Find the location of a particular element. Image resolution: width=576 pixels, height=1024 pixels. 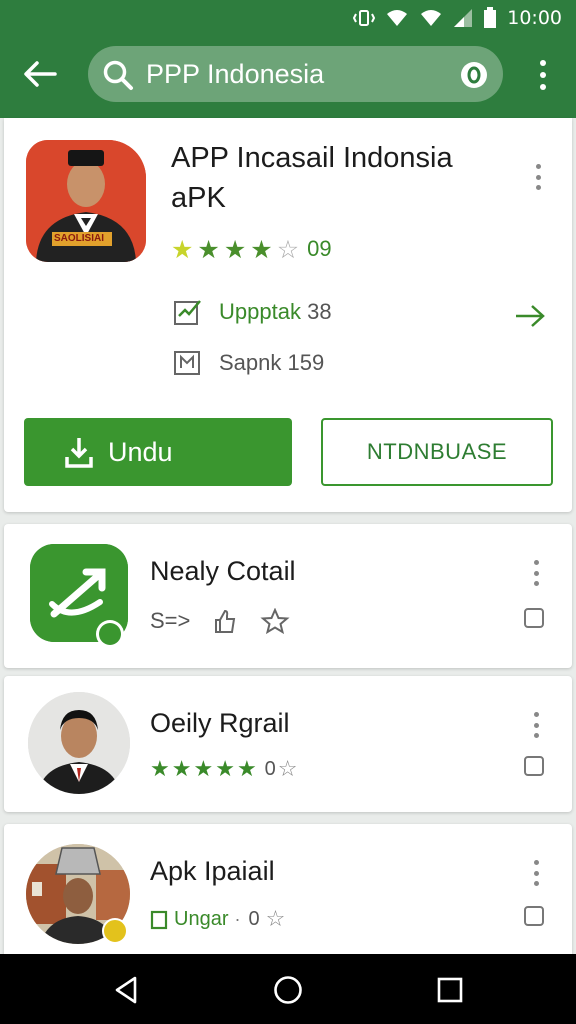

back-triangle-icon is located at coordinates (126, 990).